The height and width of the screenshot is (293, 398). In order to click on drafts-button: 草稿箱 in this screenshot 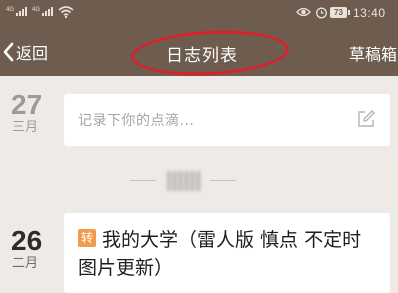, I will do `click(373, 53)`.